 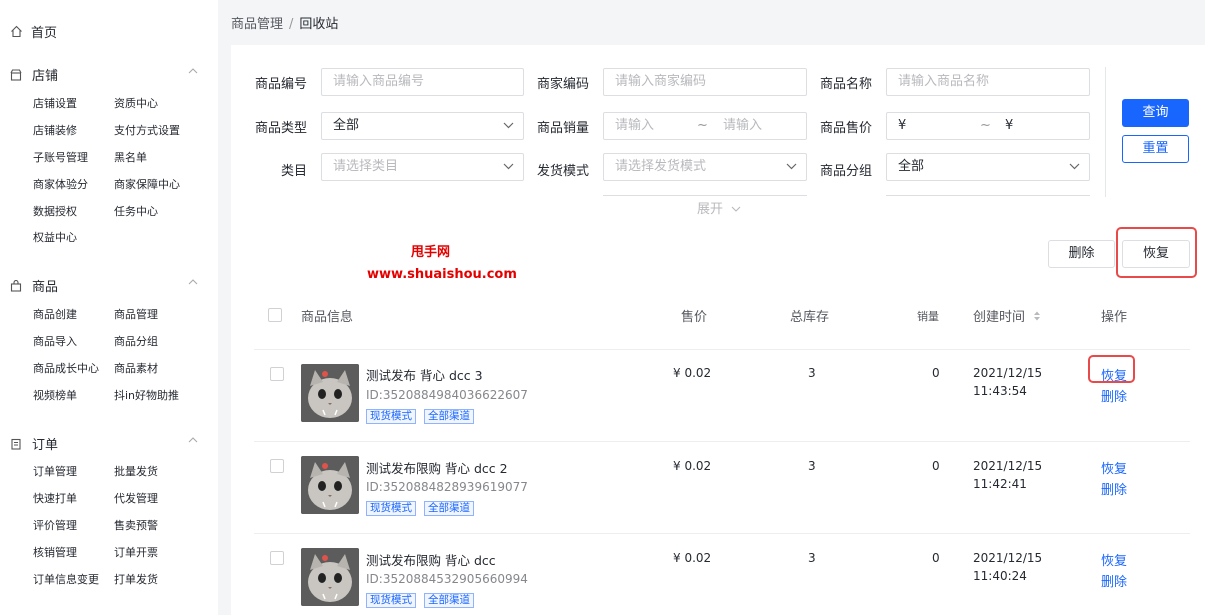 What do you see at coordinates (447, 487) in the screenshot?
I see `product-id: ID:3520884828939619077` at bounding box center [447, 487].